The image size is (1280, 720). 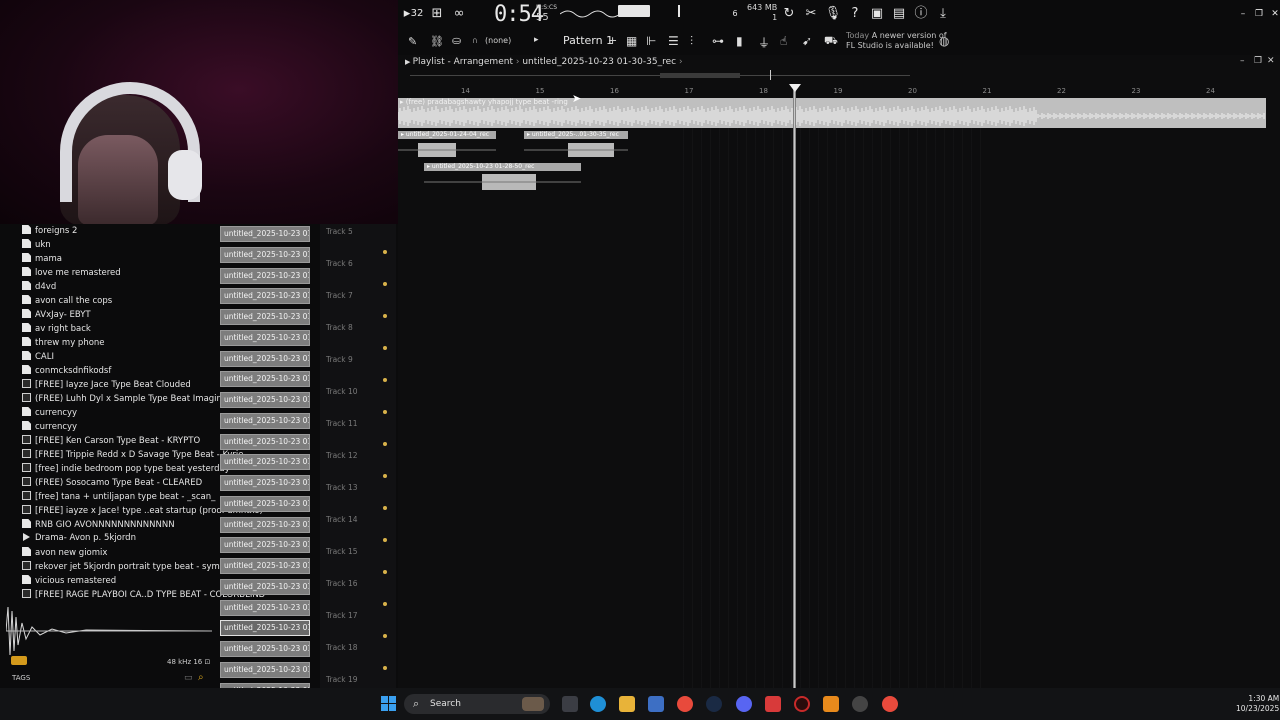 I want to click on track-label: Track 14, so click(x=342, y=519).